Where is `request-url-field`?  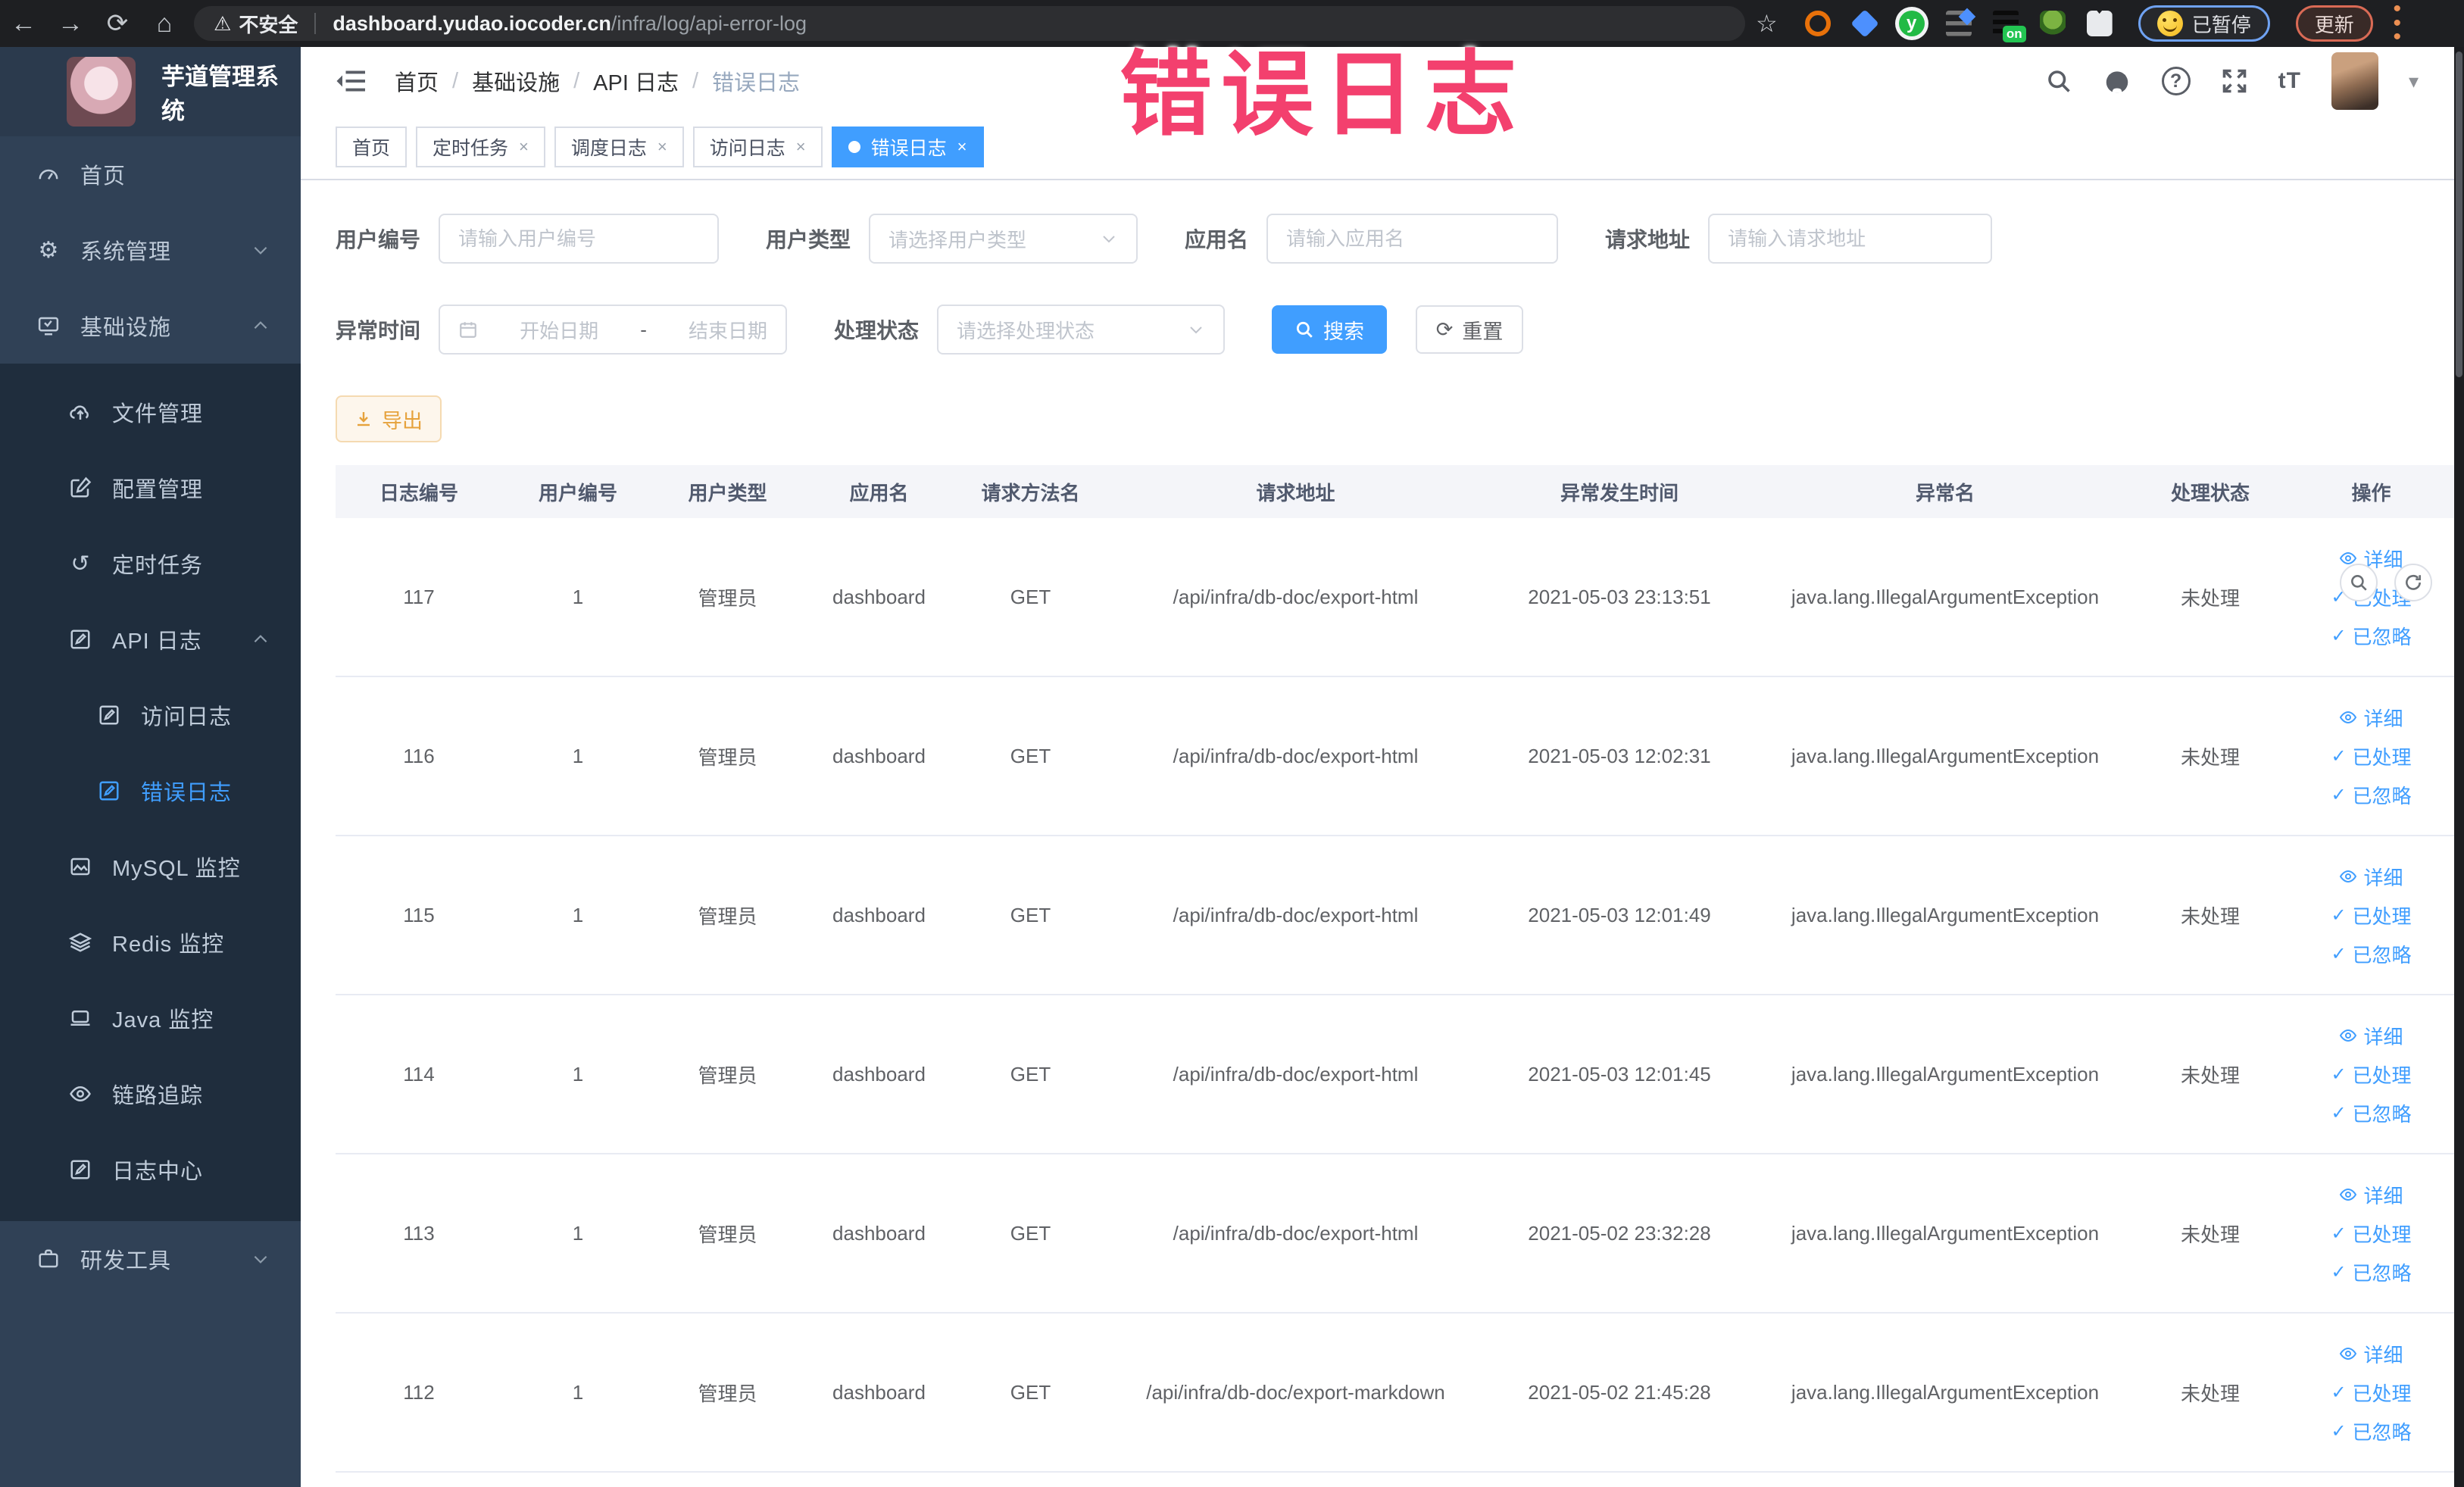
request-url-field is located at coordinates (1850, 239).